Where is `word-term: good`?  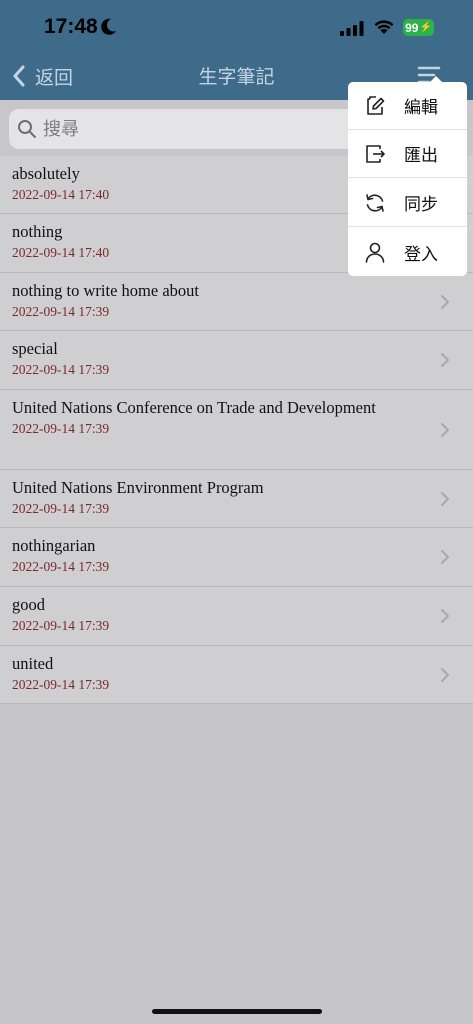 word-term: good is located at coordinates (28, 604).